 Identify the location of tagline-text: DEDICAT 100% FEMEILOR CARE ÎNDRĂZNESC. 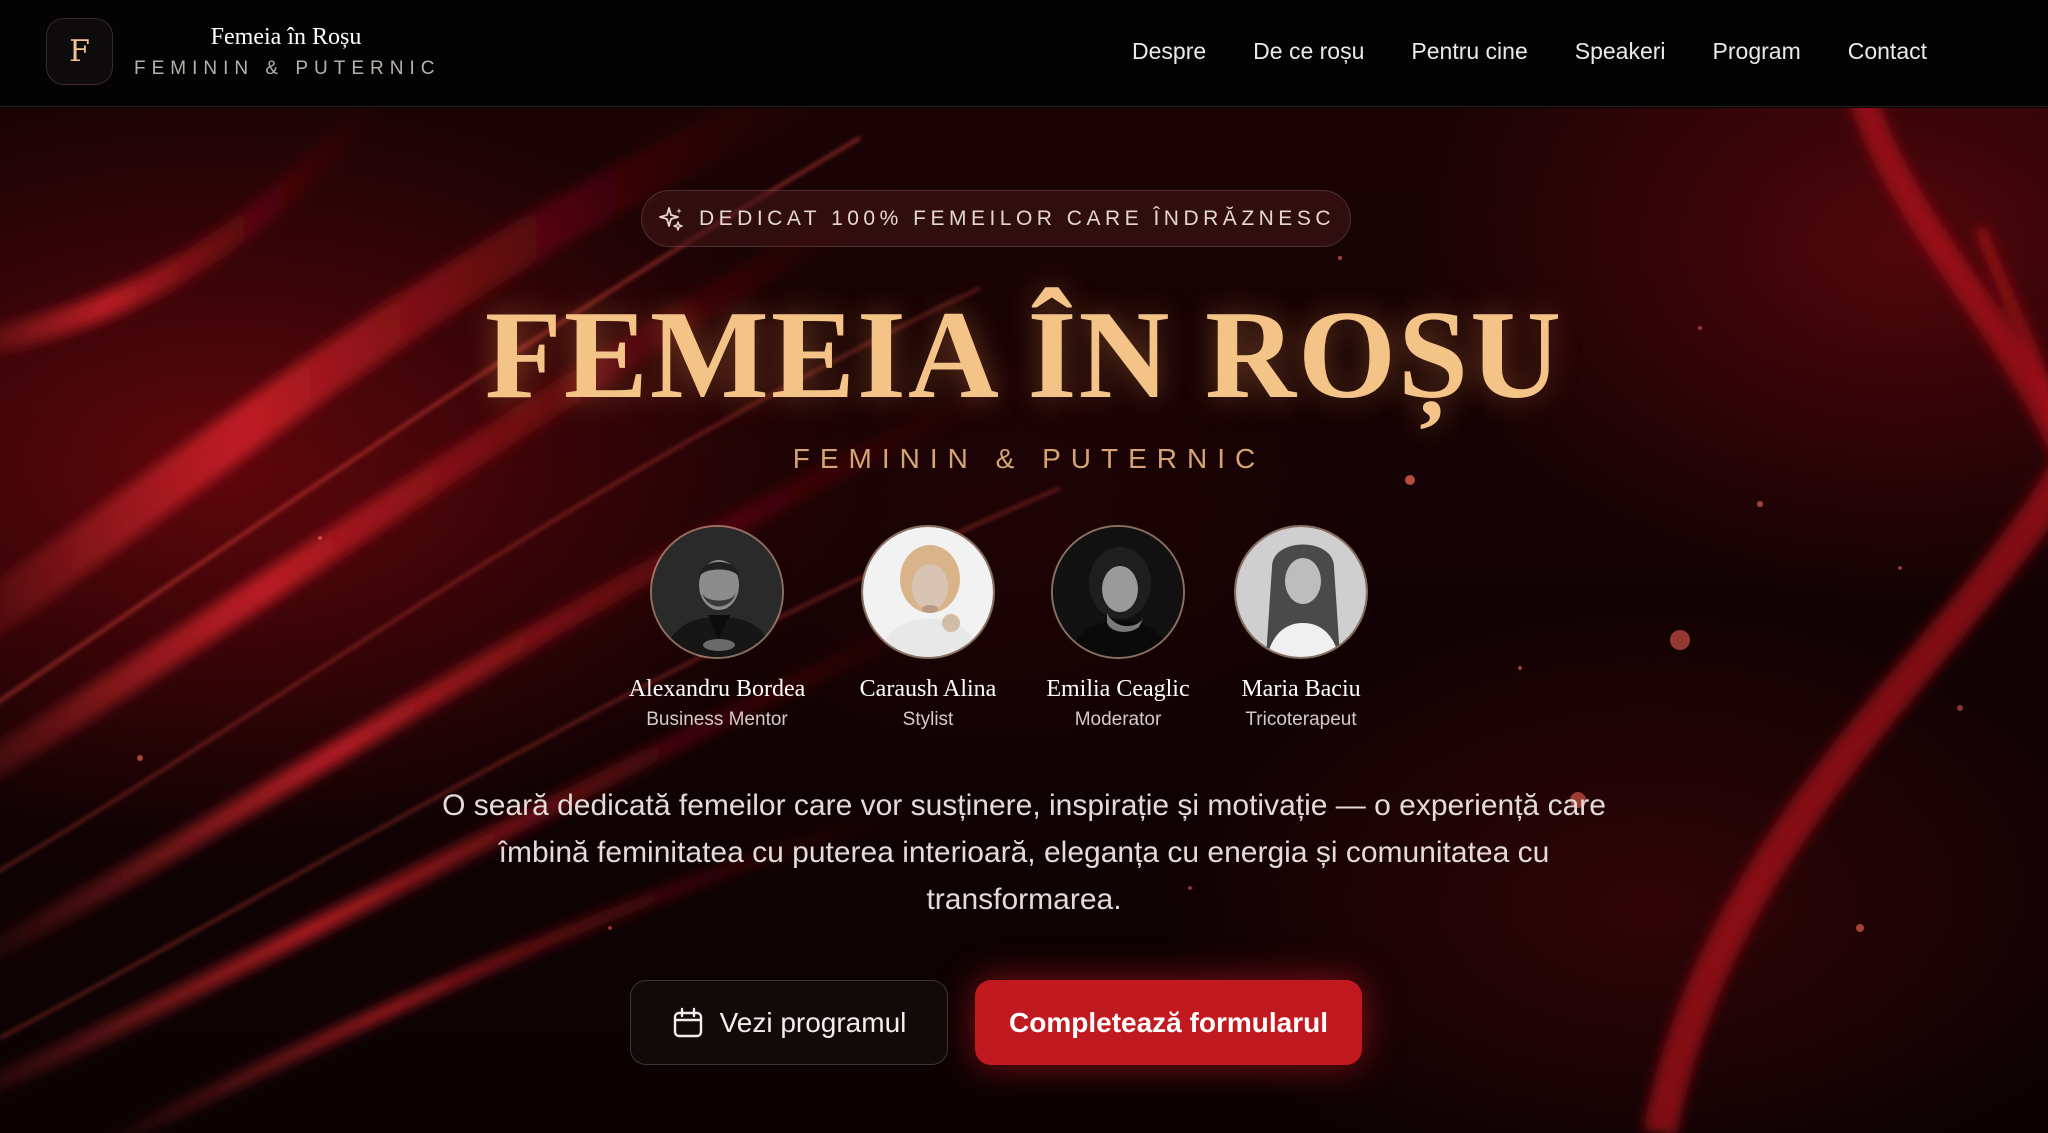
(1017, 218).